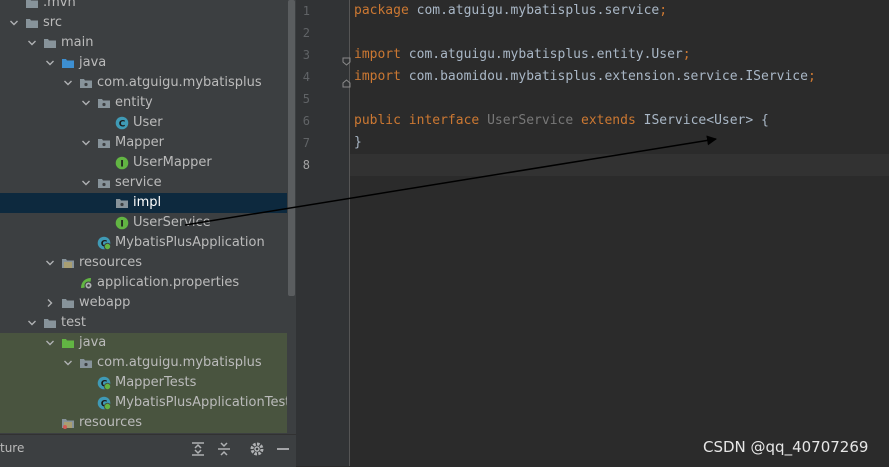  I want to click on annotation-arrow, so click(450, 180).